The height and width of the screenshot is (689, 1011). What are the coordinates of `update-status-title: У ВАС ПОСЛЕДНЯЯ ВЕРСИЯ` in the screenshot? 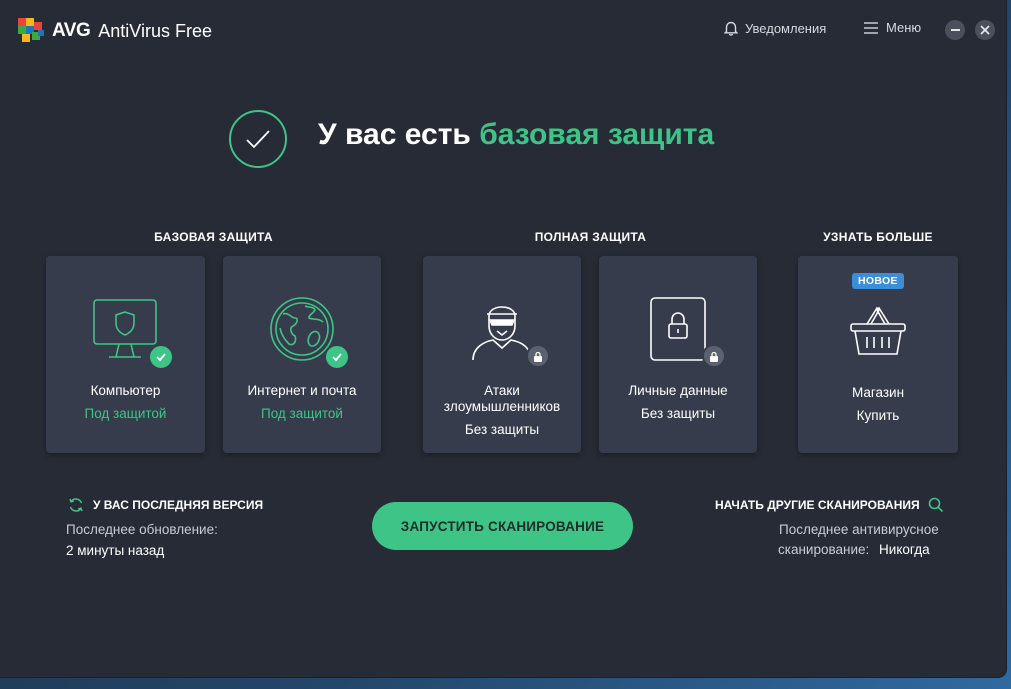 It's located at (178, 505).